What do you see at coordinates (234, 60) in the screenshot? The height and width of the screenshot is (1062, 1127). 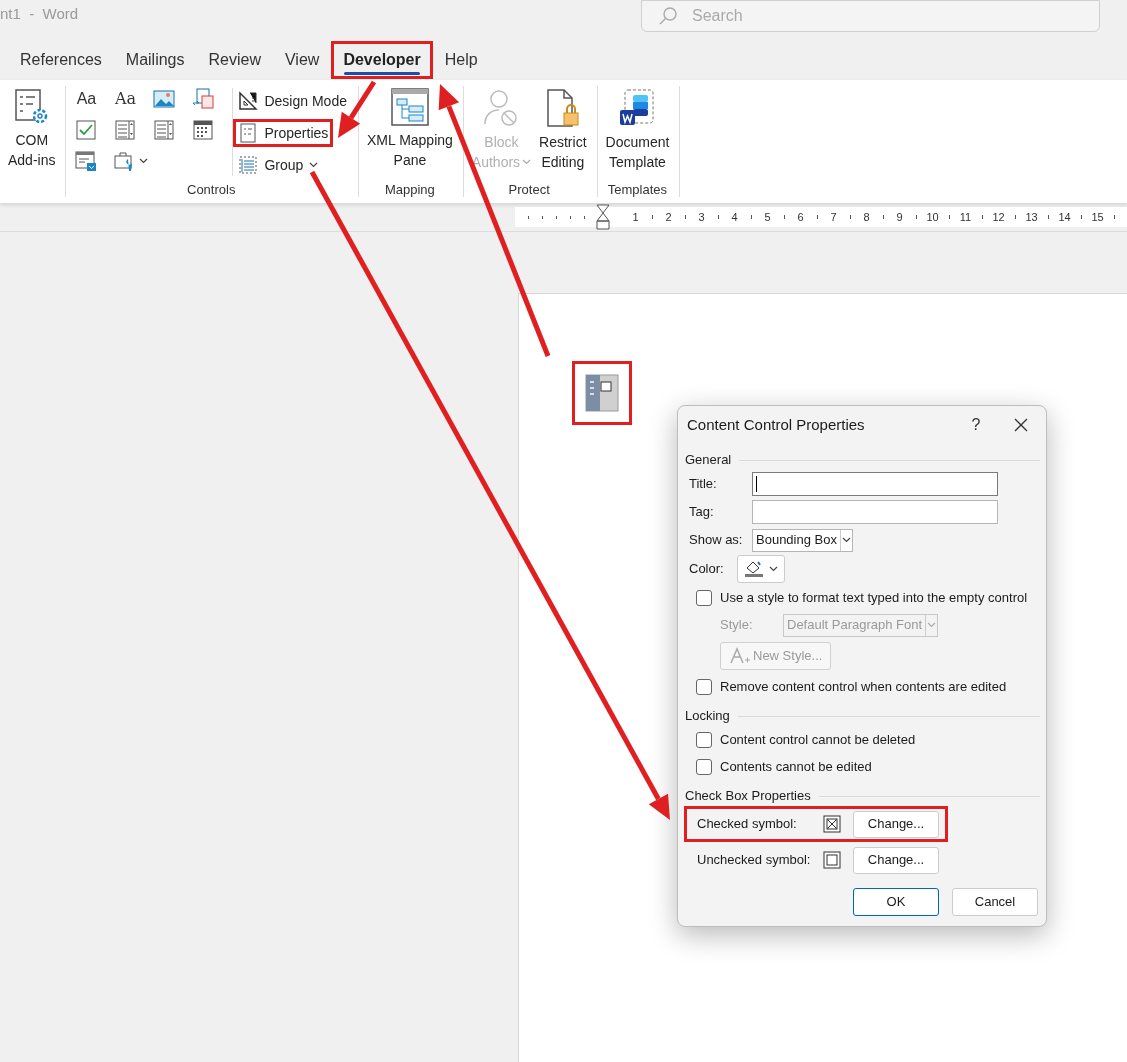 I see `ribbon-tab: Review` at bounding box center [234, 60].